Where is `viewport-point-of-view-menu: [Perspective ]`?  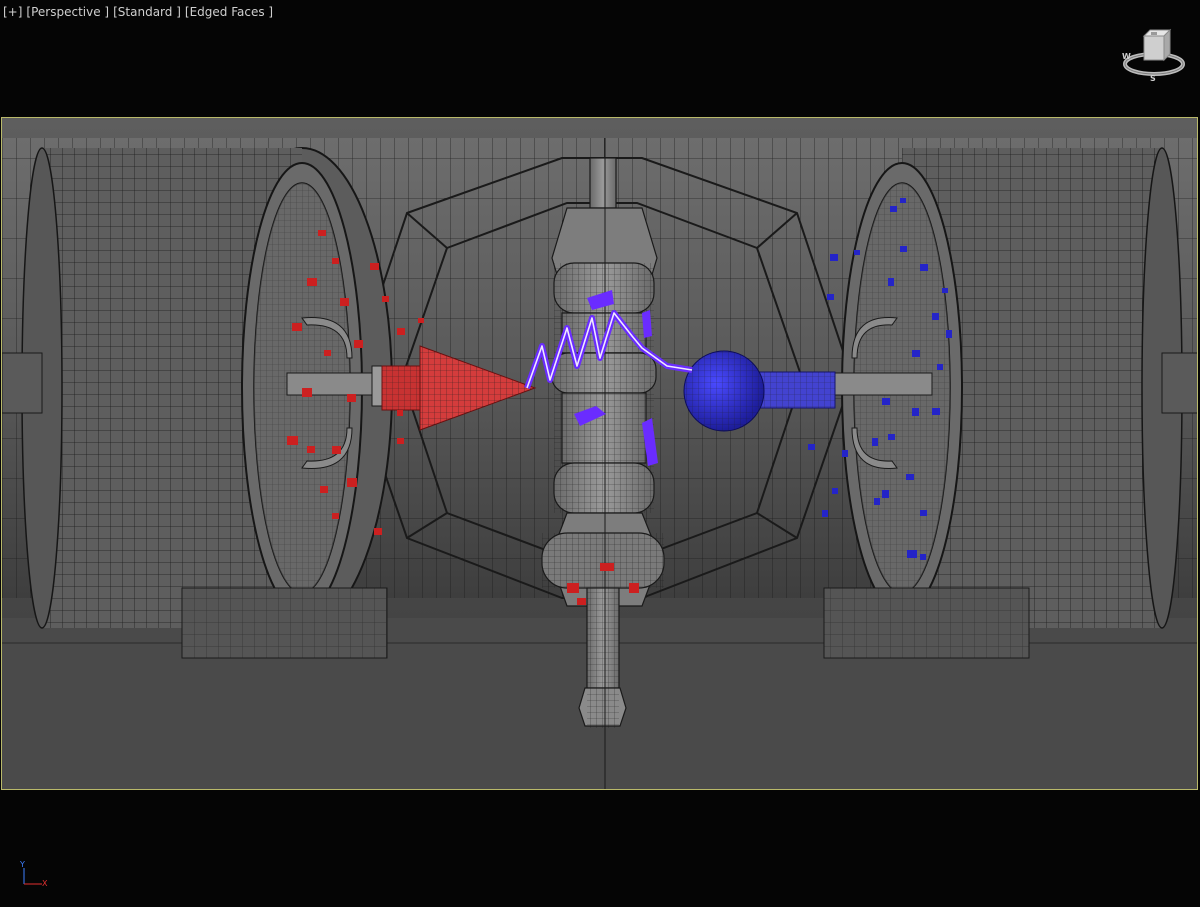
viewport-point-of-view-menu: [Perspective ] is located at coordinates (67, 12).